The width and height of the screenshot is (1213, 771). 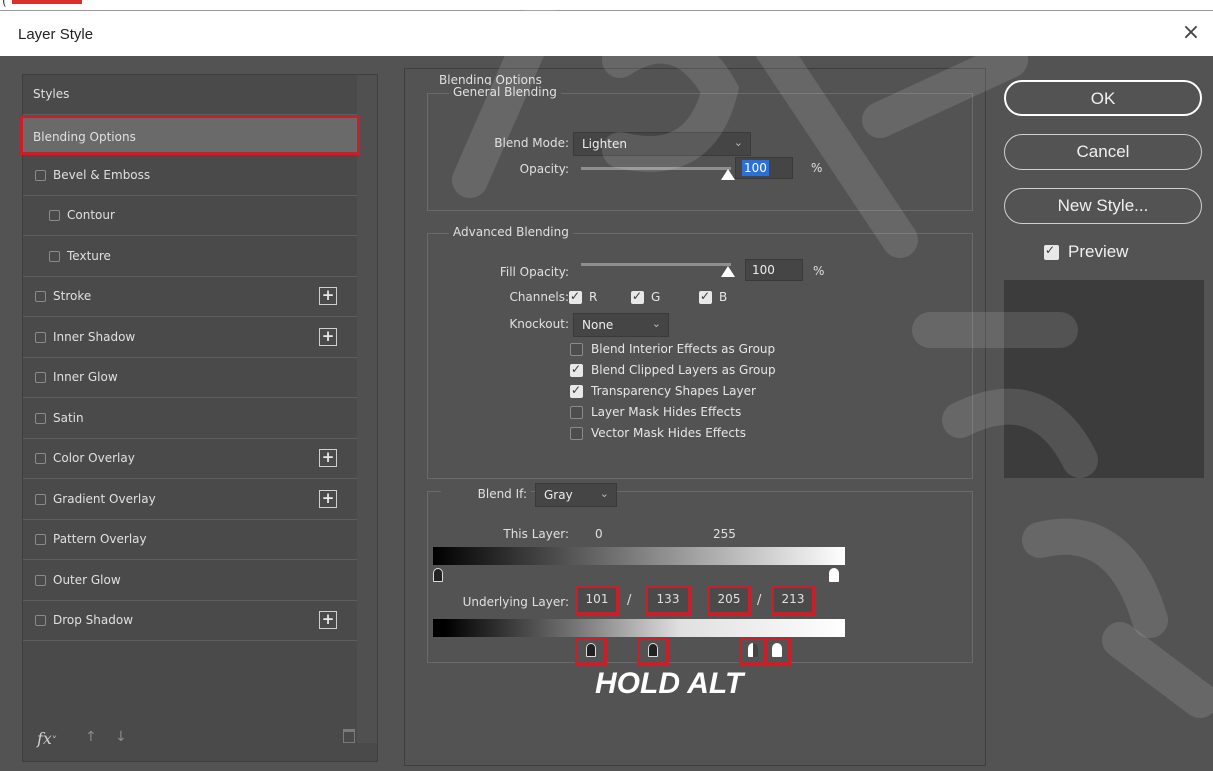 What do you see at coordinates (1103, 98) in the screenshot?
I see `ok-button: OK` at bounding box center [1103, 98].